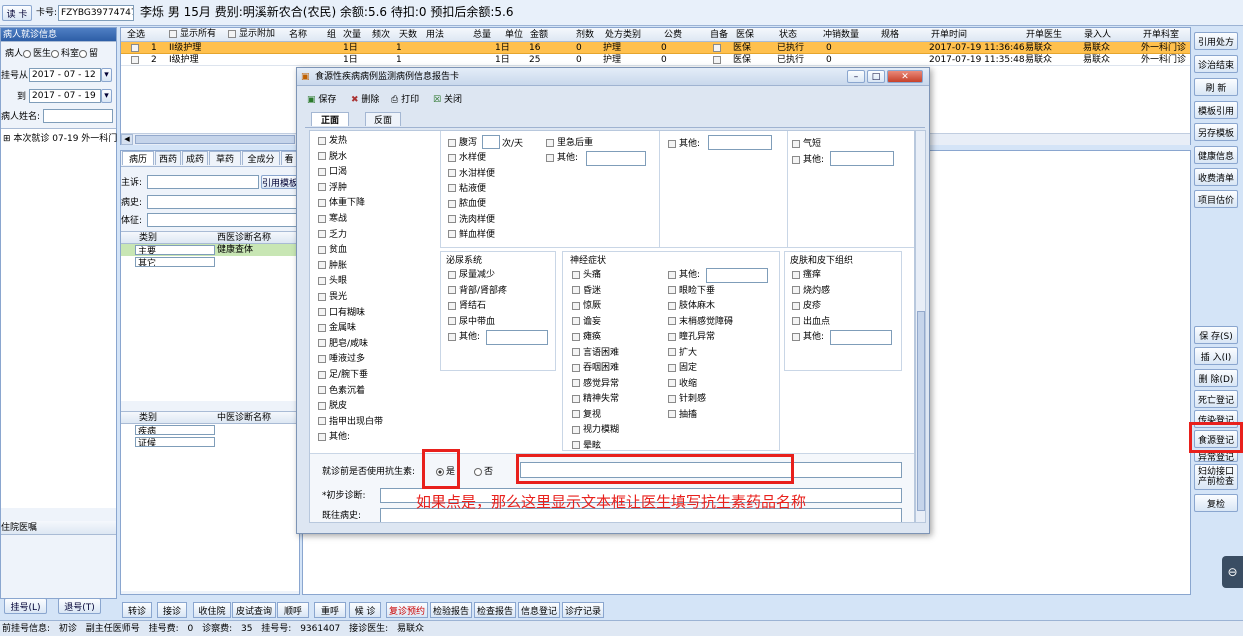  I want to click on symptom-checkbox: 背部/肾部疼, so click(477, 291).